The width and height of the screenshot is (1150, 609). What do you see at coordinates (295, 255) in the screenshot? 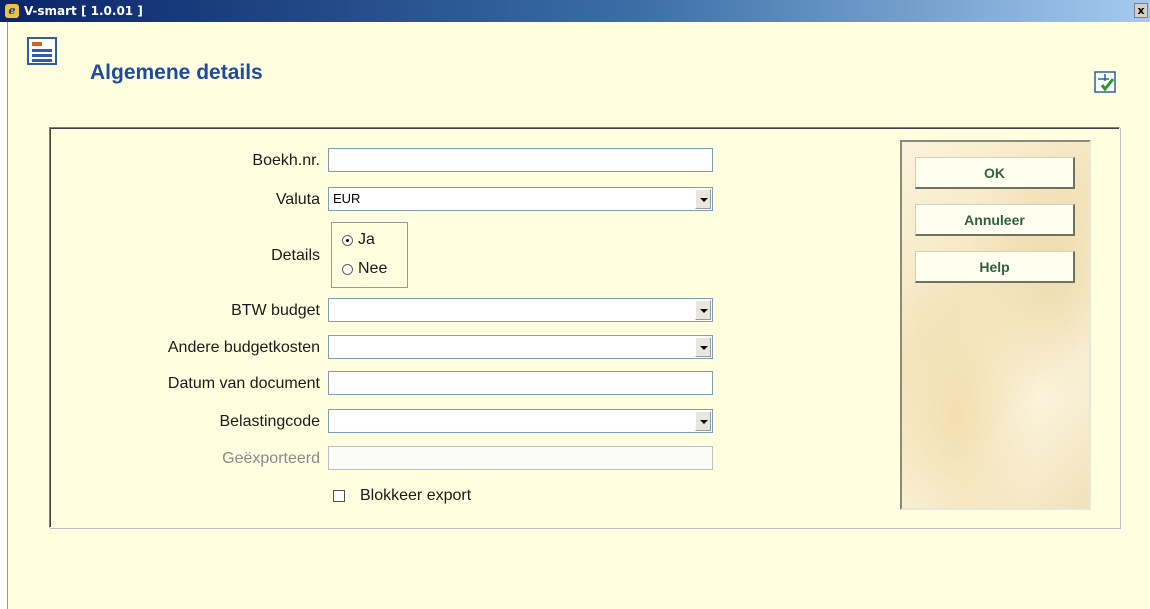
I see `details-label: Details` at bounding box center [295, 255].